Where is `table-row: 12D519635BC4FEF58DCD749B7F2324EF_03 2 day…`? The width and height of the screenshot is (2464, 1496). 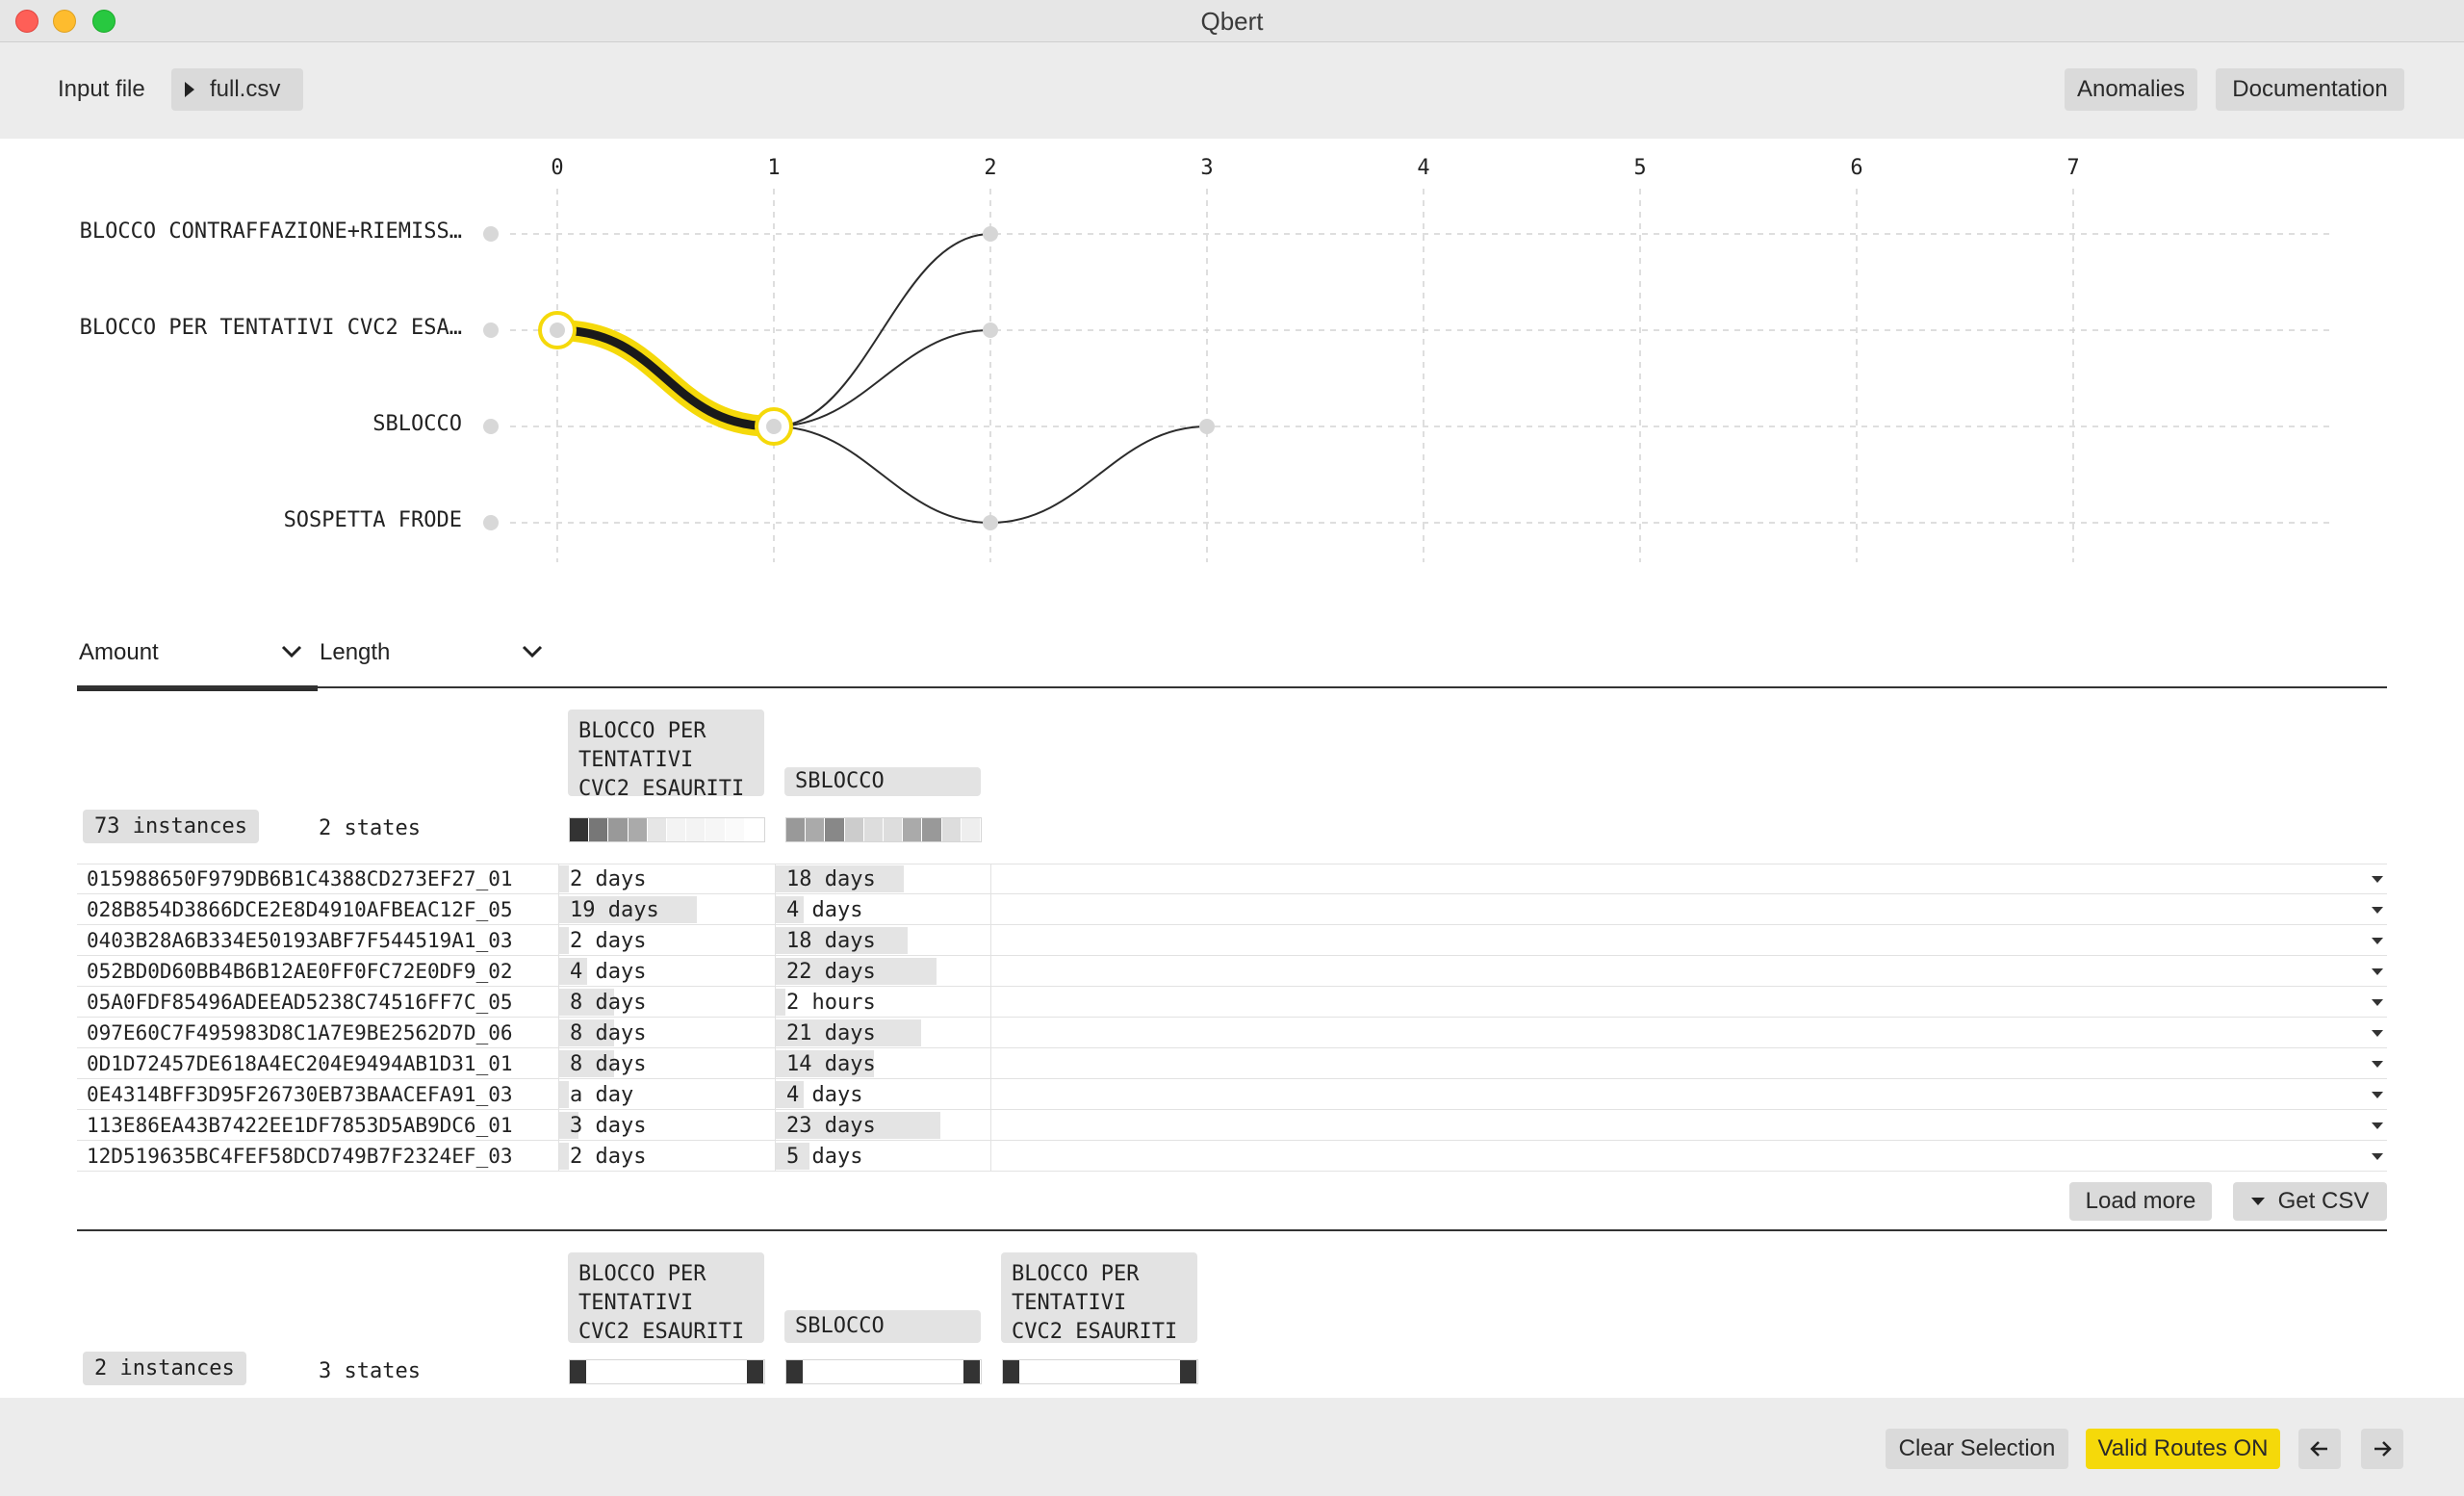
table-row: 12D519635BC4FEF58DCD749B7F2324EF_03 2 day… is located at coordinates (1232, 1156).